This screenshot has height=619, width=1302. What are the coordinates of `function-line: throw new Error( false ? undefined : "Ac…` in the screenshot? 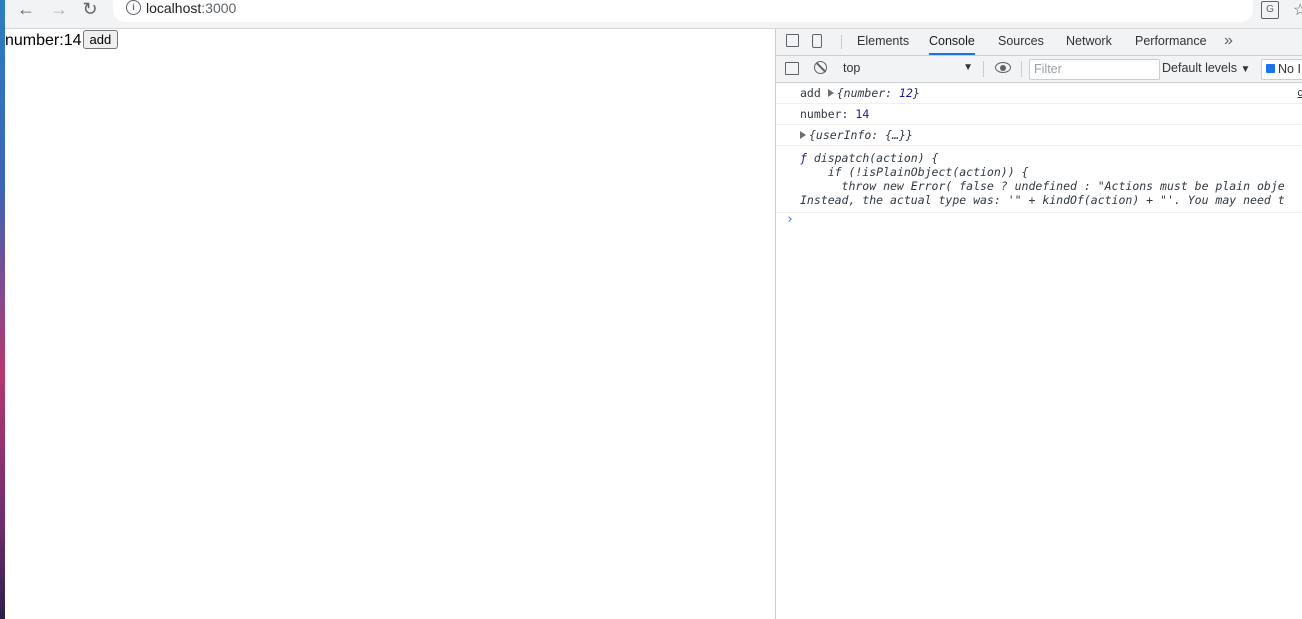 It's located at (1042, 186).